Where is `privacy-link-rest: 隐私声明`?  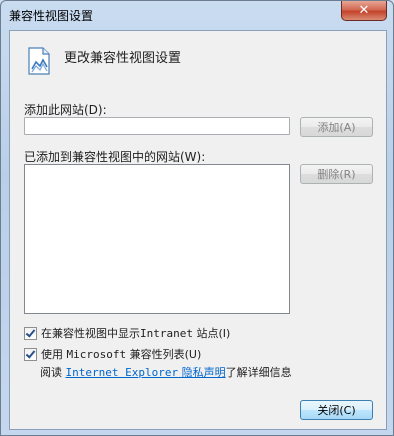 privacy-link-rest: 隐私声明 is located at coordinates (202, 372).